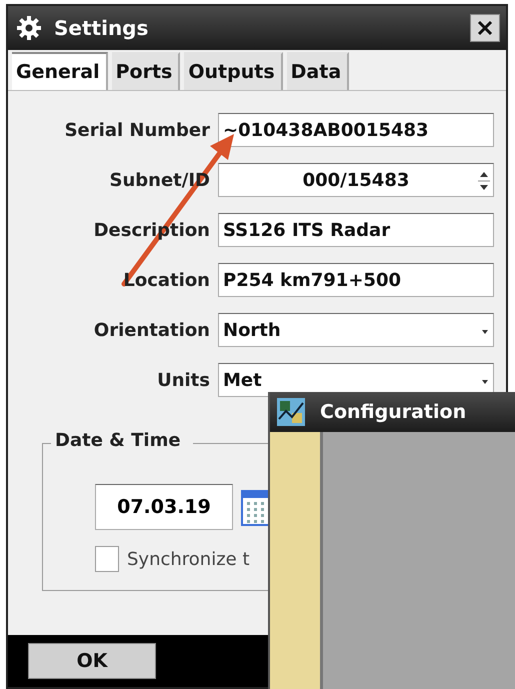 The image size is (515, 689). I want to click on checkbox, so click(107, 559).